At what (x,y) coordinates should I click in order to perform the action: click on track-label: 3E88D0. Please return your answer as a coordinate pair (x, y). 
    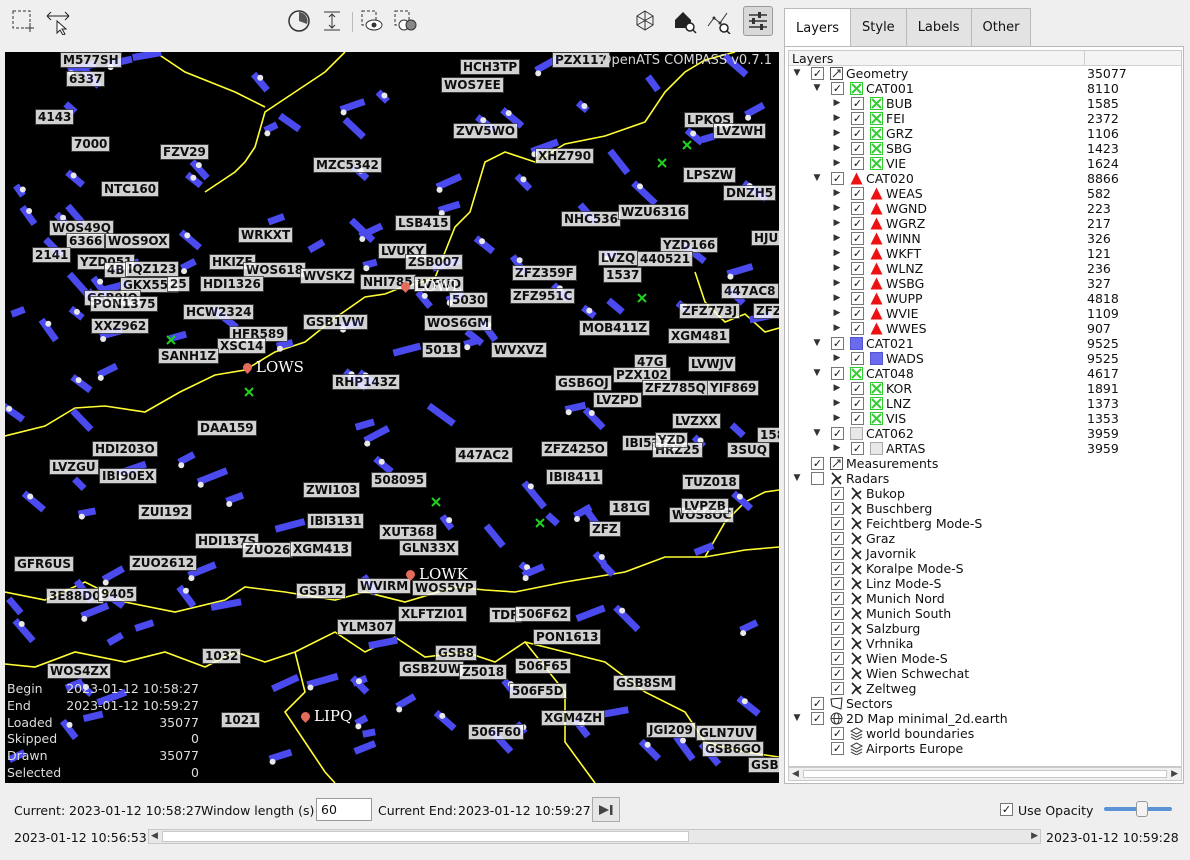
    Looking at the image, I should click on (75, 596).